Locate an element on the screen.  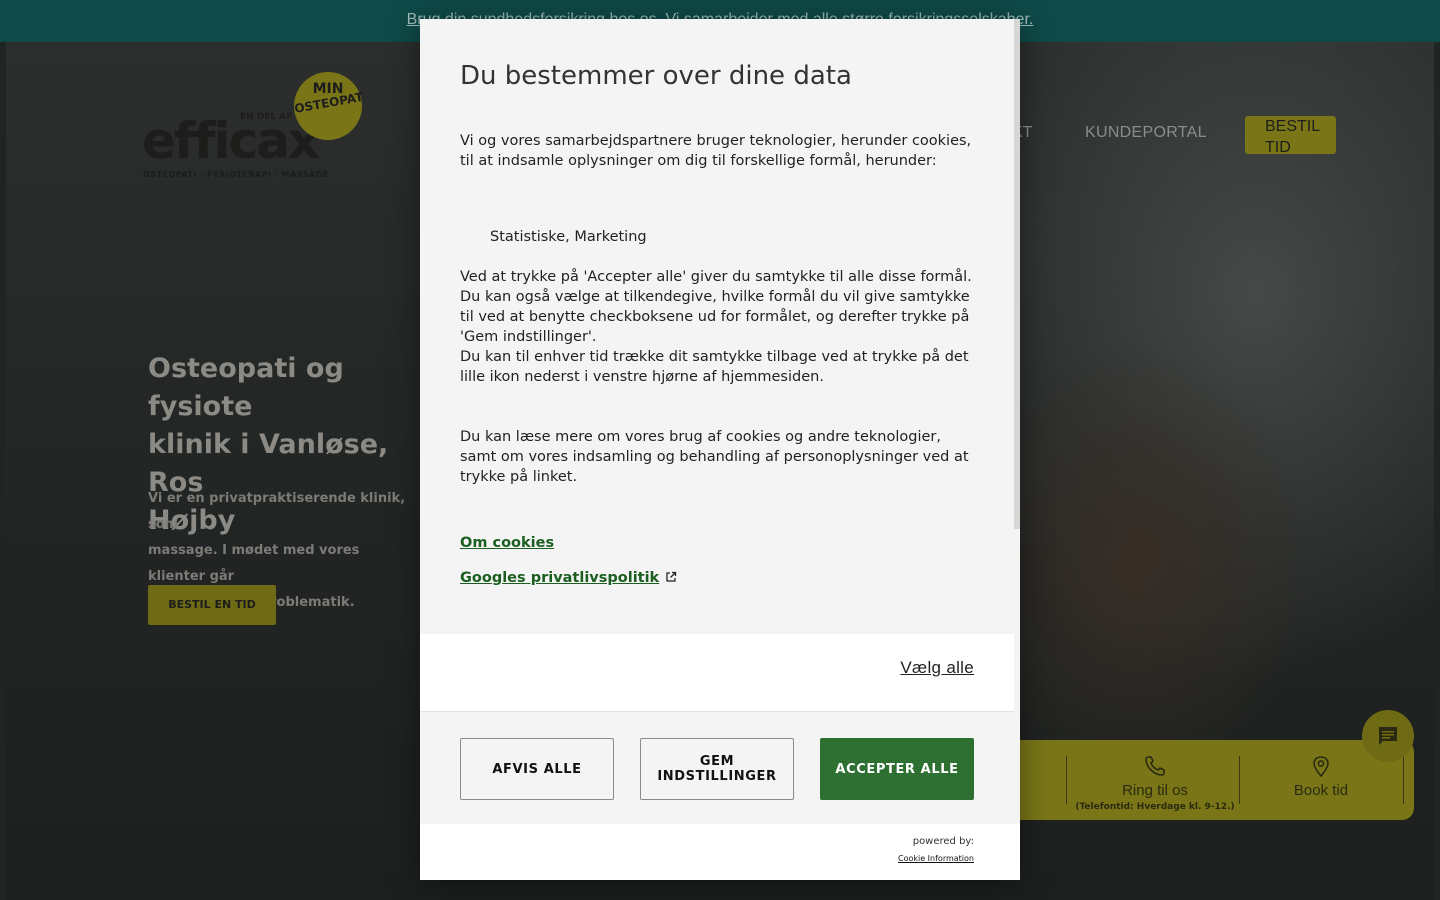
google-privacy-link: Googles privatlivspolitik is located at coordinates (559, 578).